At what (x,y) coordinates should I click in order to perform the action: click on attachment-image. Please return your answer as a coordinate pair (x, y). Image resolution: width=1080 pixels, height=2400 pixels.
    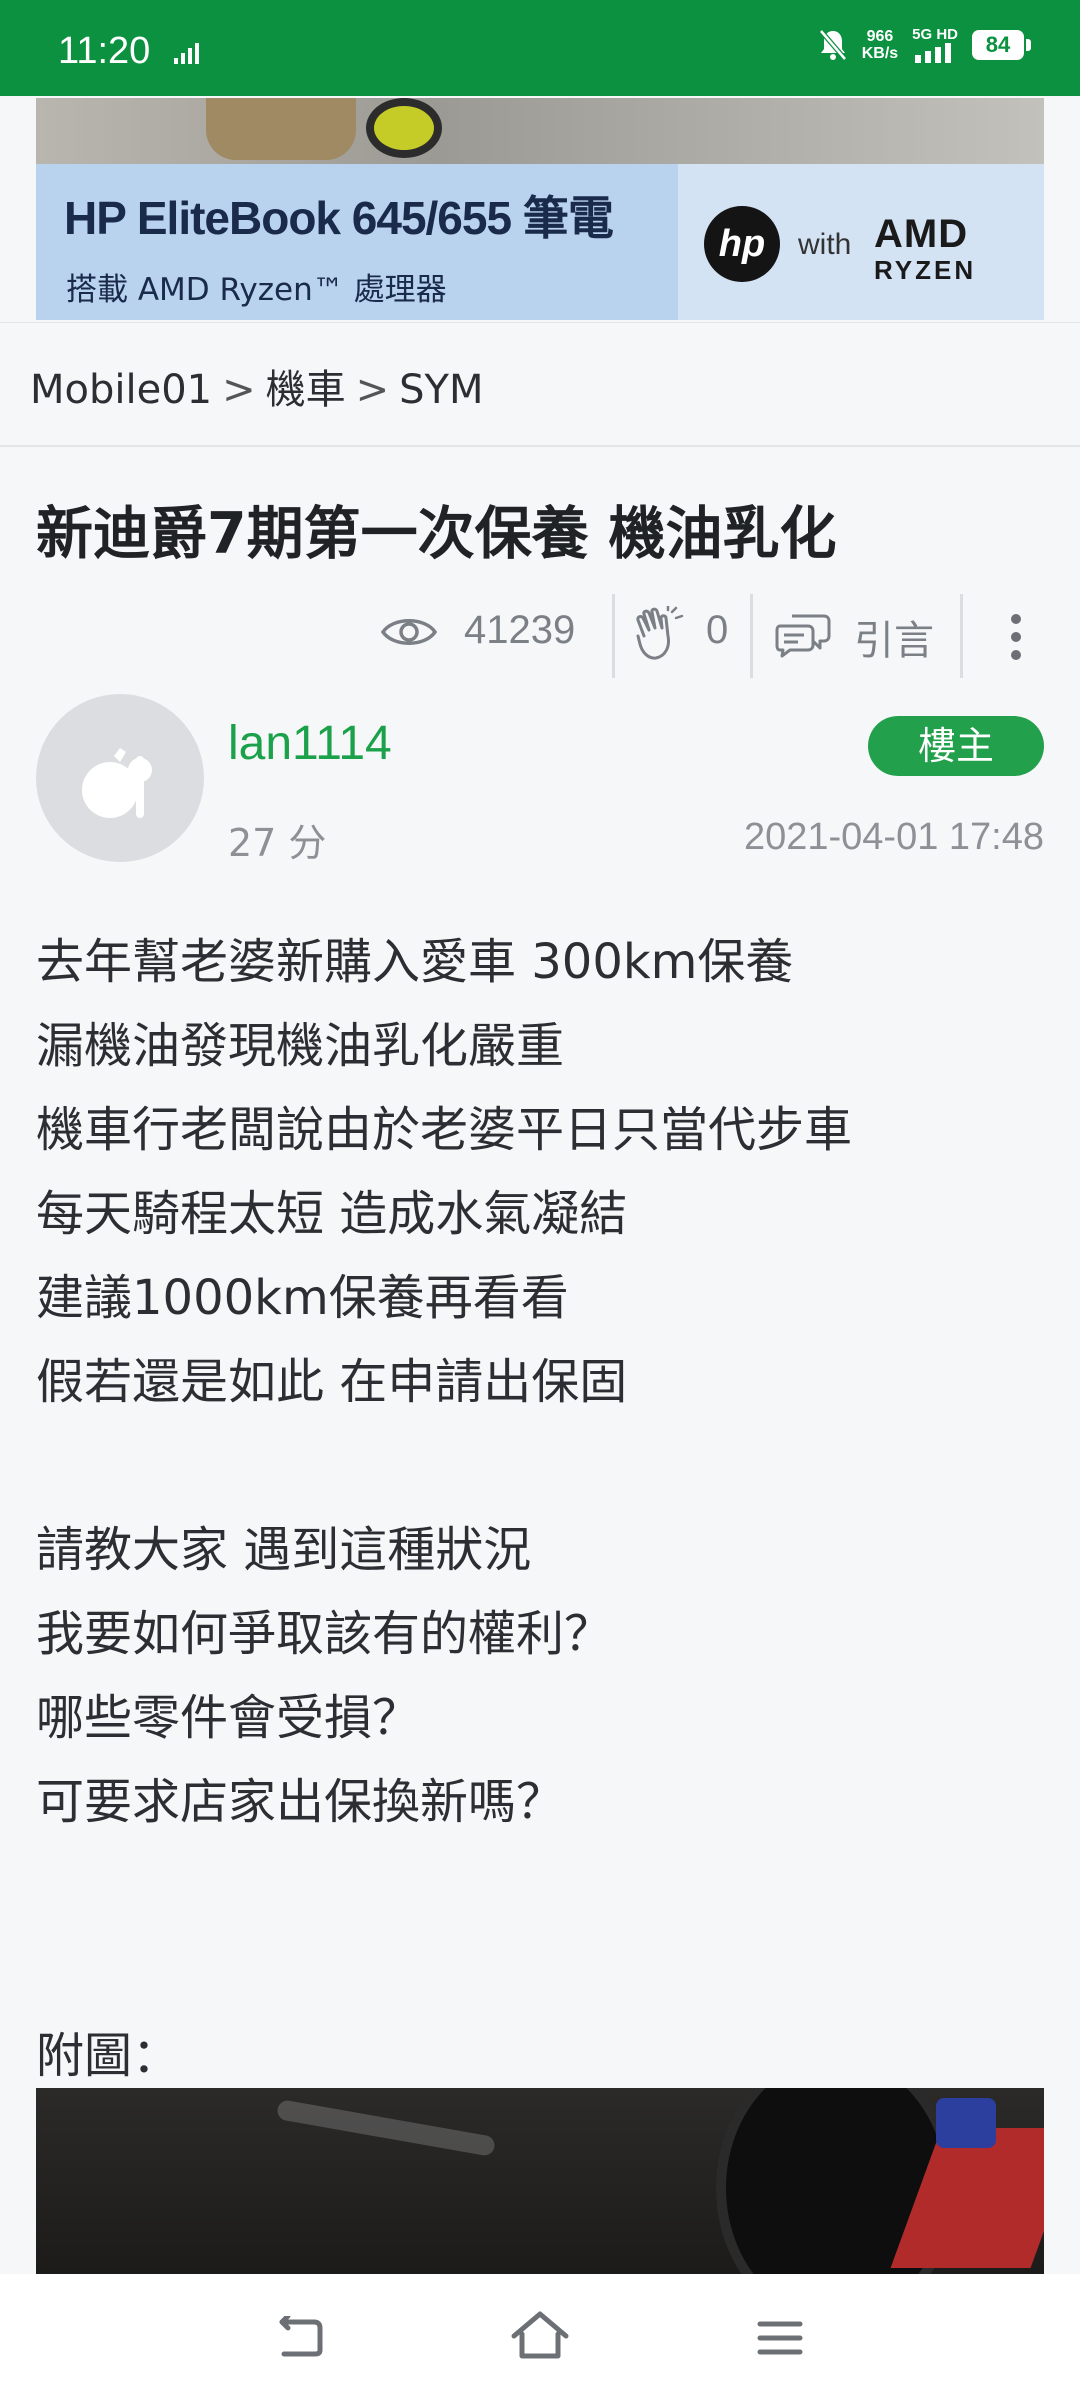
    Looking at the image, I should click on (540, 2181).